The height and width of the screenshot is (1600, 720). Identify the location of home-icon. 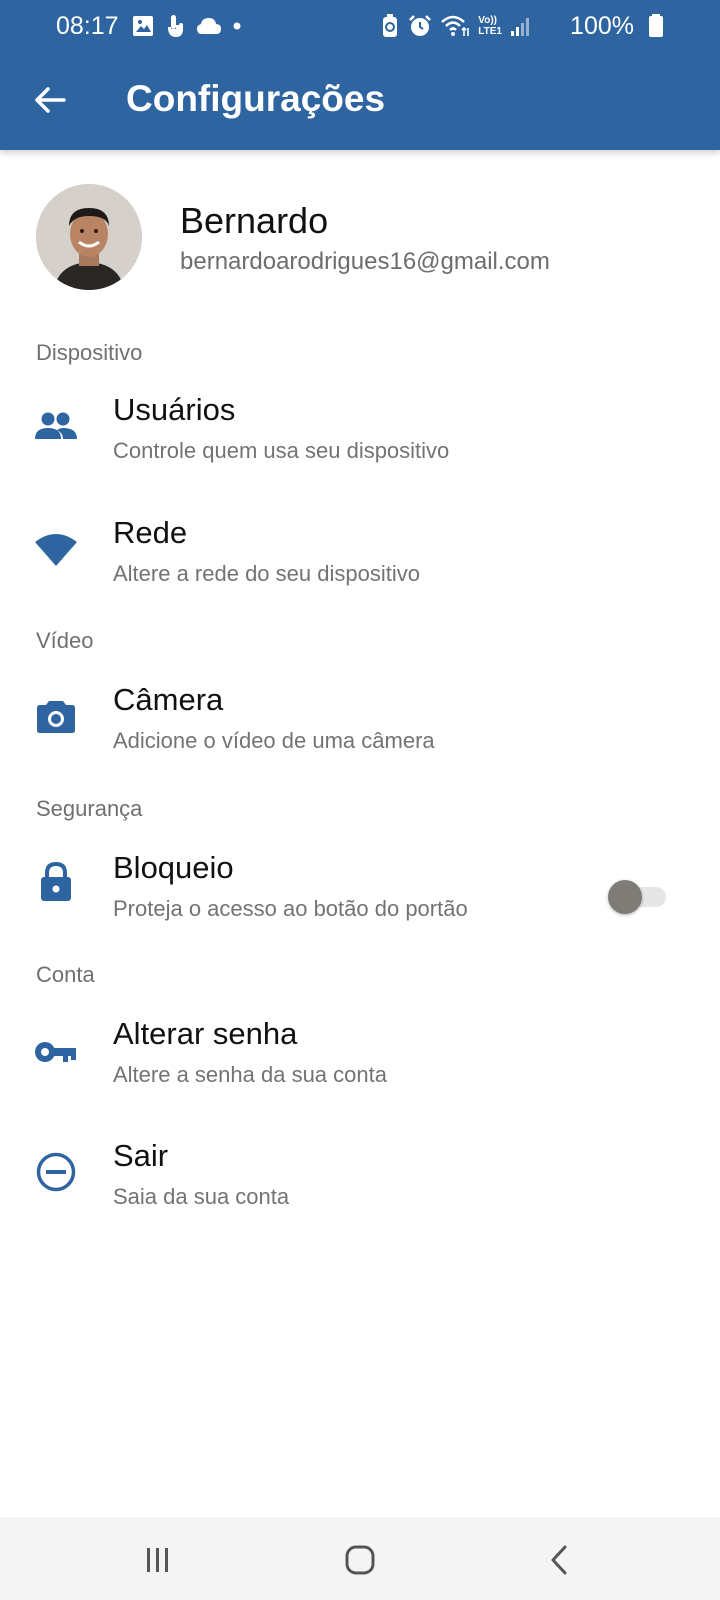
(360, 1560).